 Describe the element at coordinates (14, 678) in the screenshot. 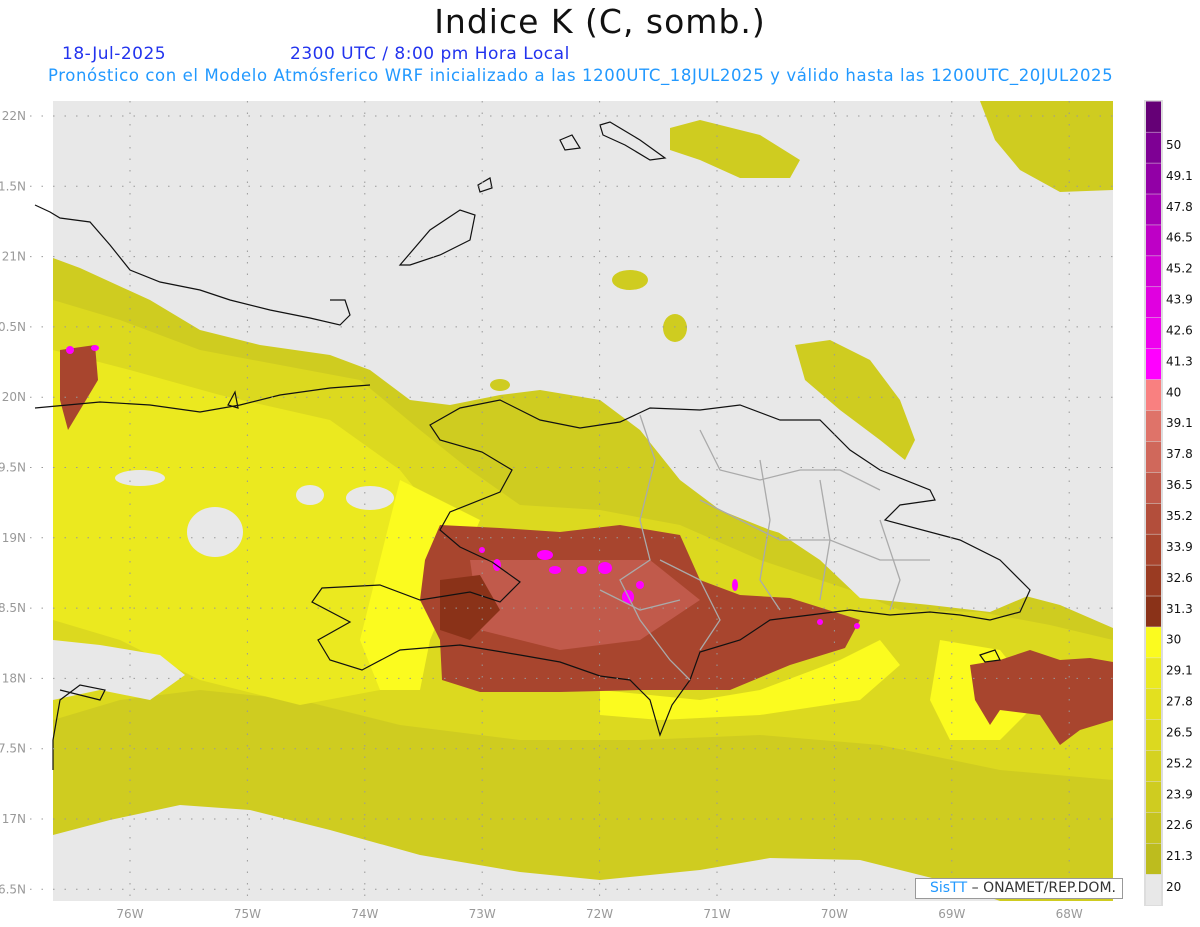

I see `lat-tick-label: 18N` at that location.